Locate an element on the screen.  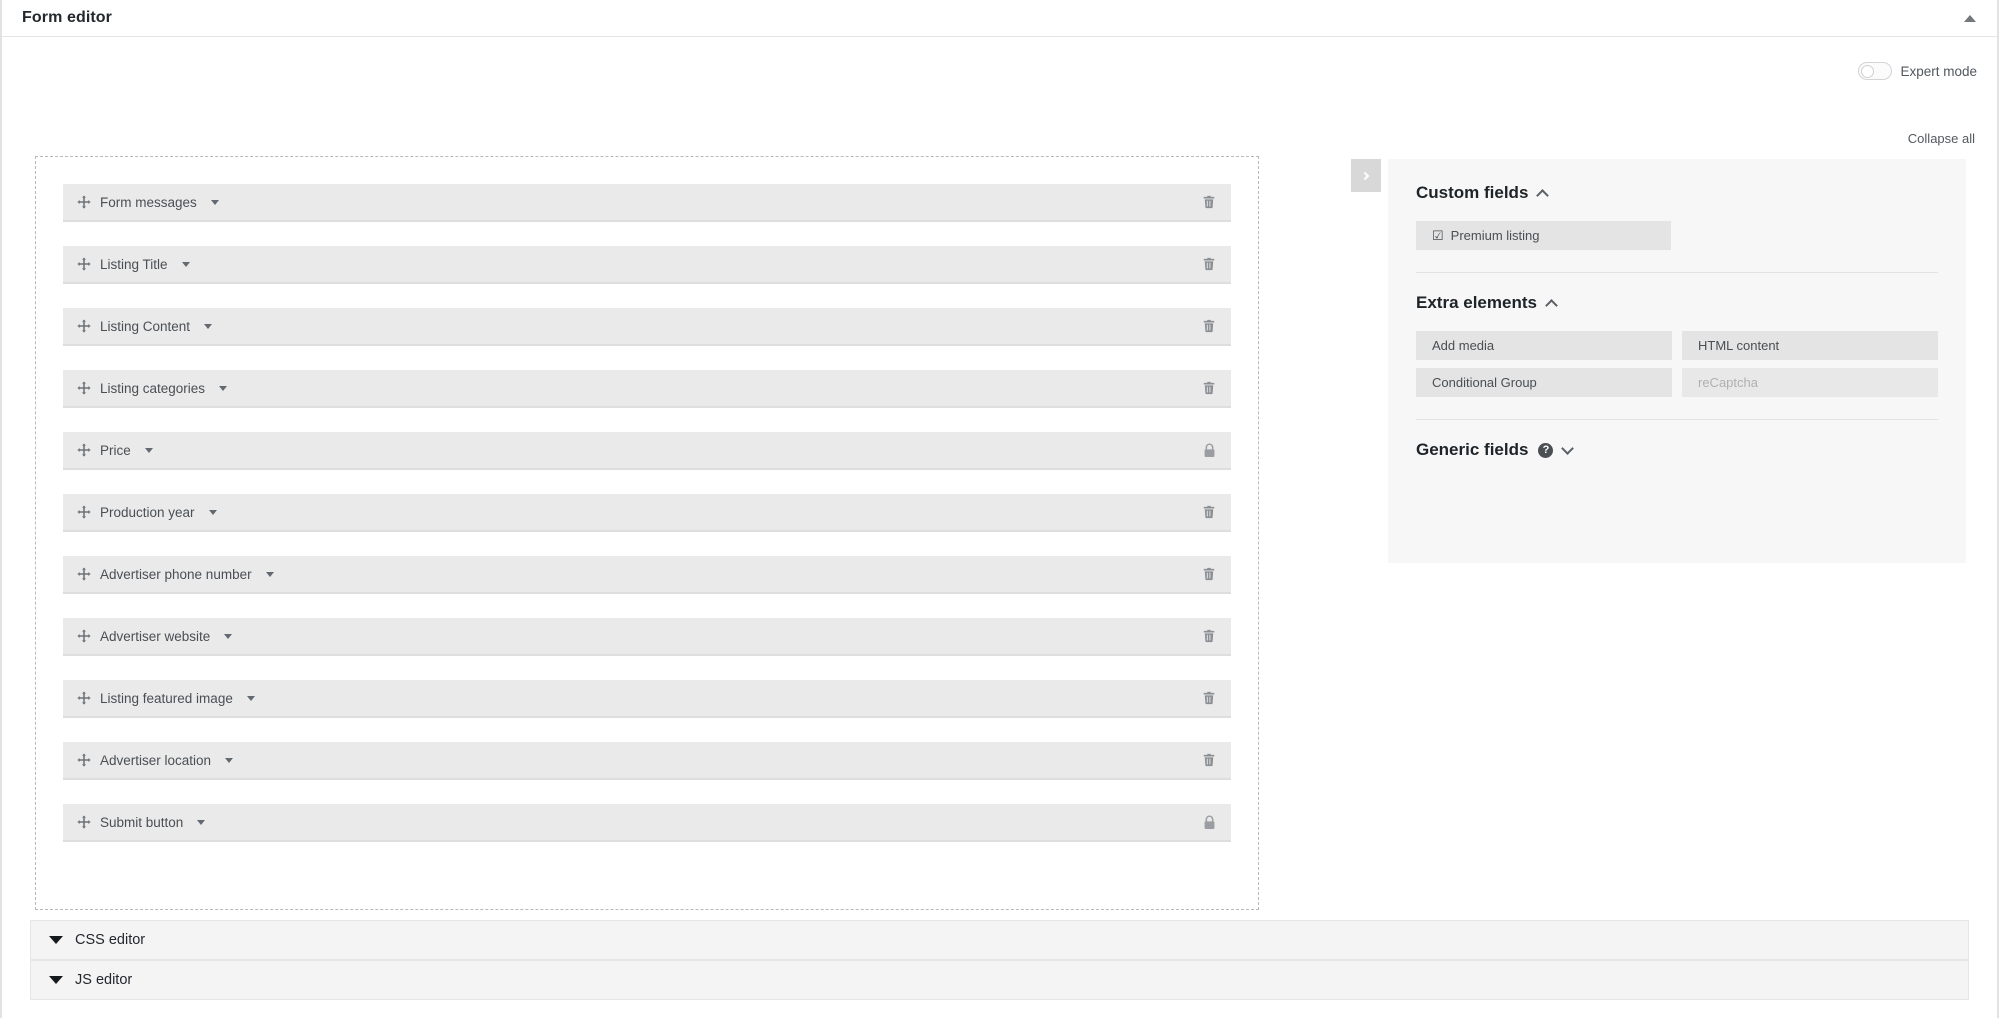
css-editor-section: CSS editor is located at coordinates (999, 940).